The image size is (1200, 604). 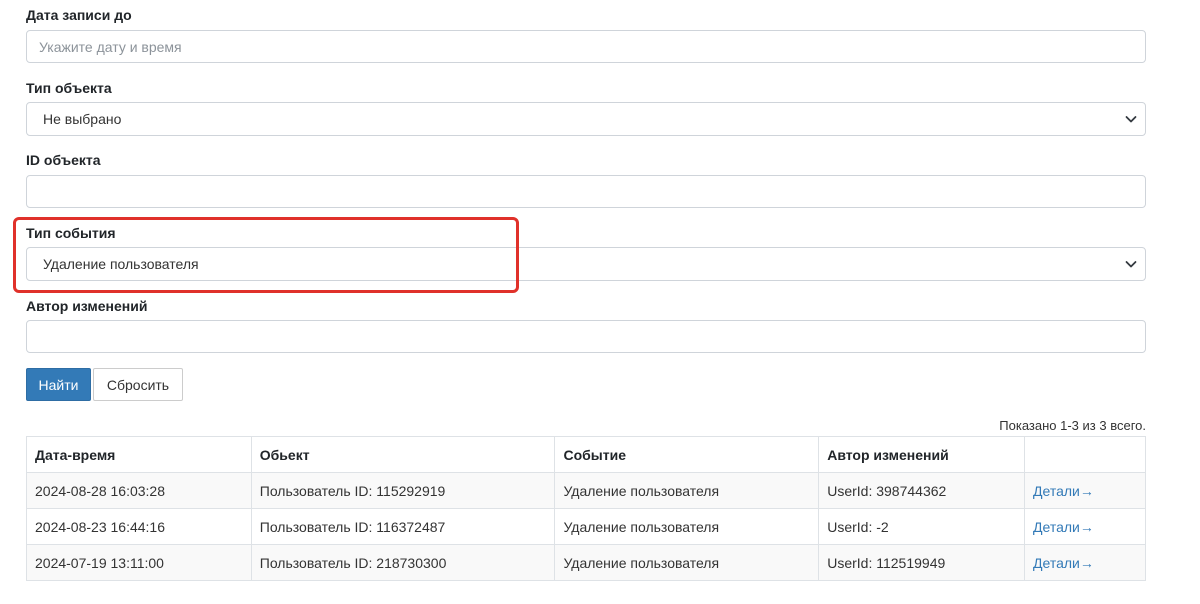 I want to click on event-type-select: Удаление пользователя, so click(x=586, y=264).